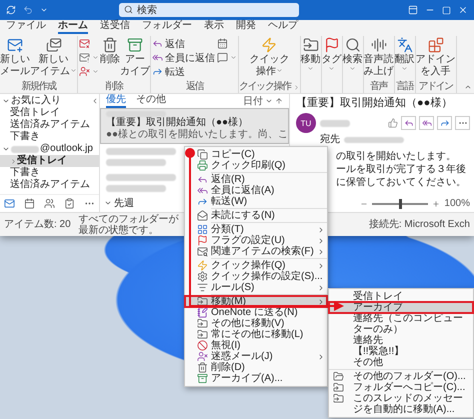 The width and height of the screenshot is (474, 419). What do you see at coordinates (401, 362) in the screenshot?
I see `menu-item: その他` at bounding box center [401, 362].